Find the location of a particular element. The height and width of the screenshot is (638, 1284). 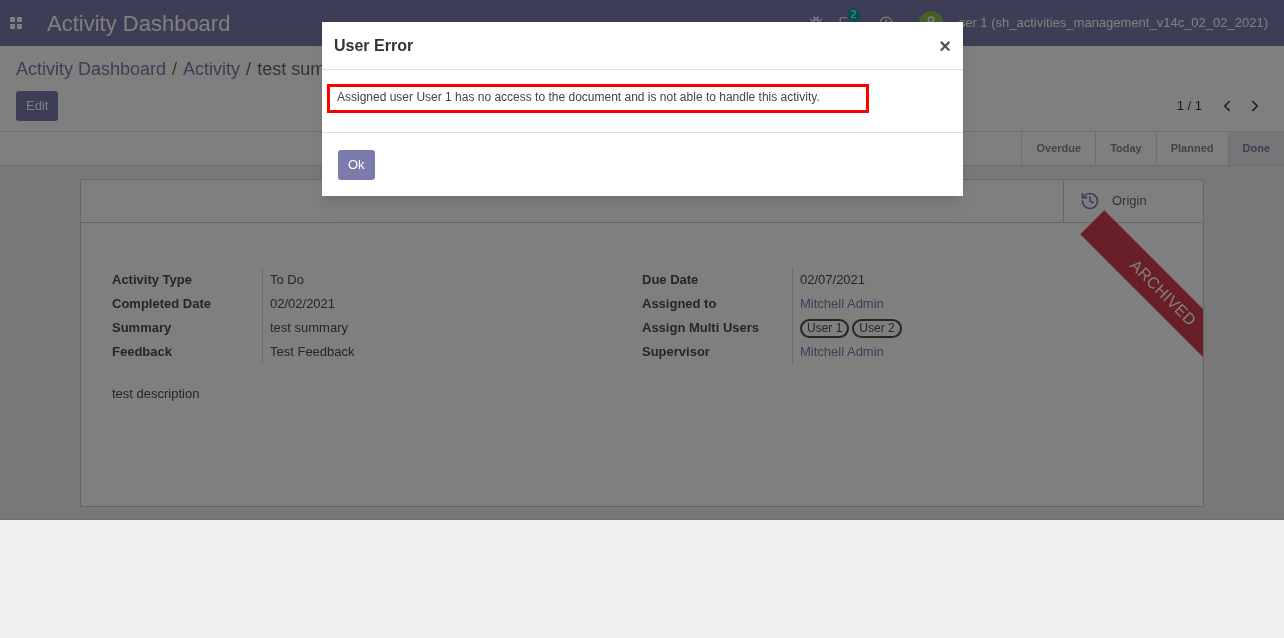

field-label: Supervisor is located at coordinates (676, 352).